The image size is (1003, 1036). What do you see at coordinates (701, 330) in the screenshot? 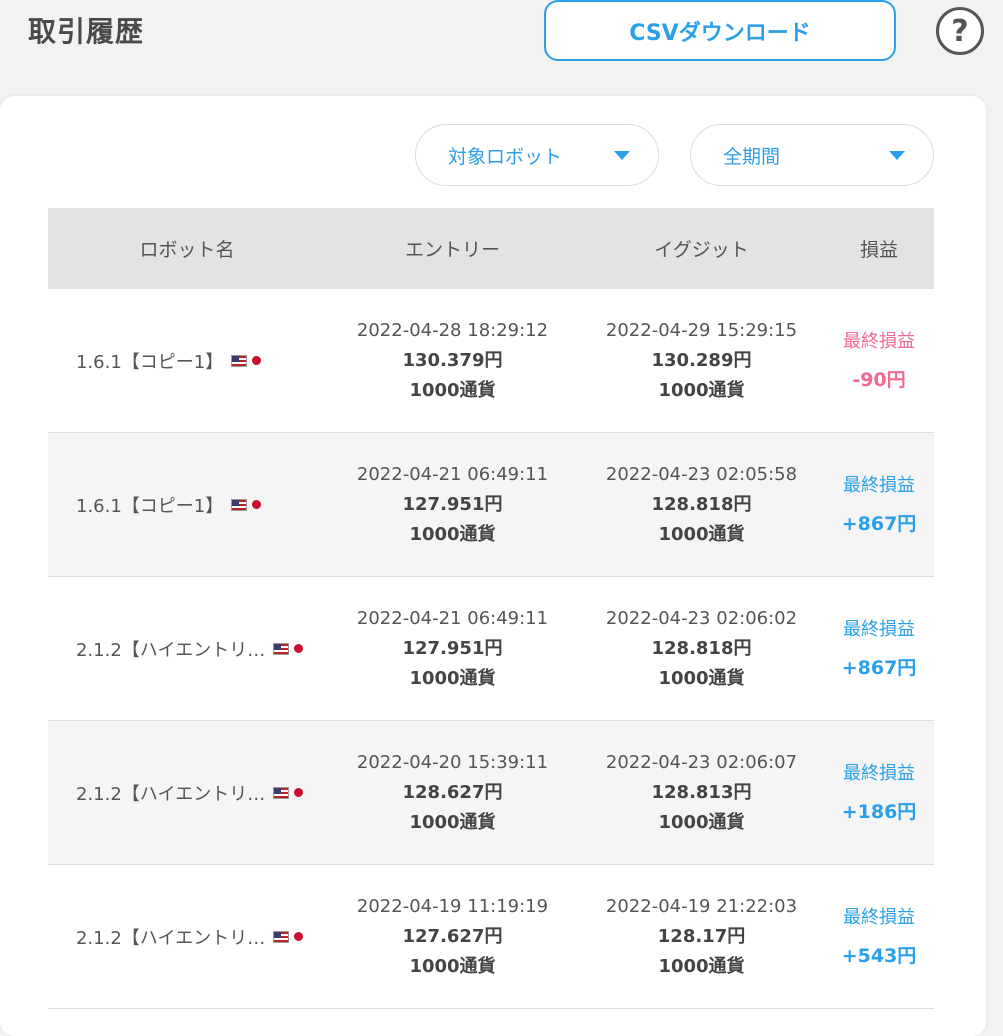
I see `exit-time: 2022-04-29 15:29:15` at bounding box center [701, 330].